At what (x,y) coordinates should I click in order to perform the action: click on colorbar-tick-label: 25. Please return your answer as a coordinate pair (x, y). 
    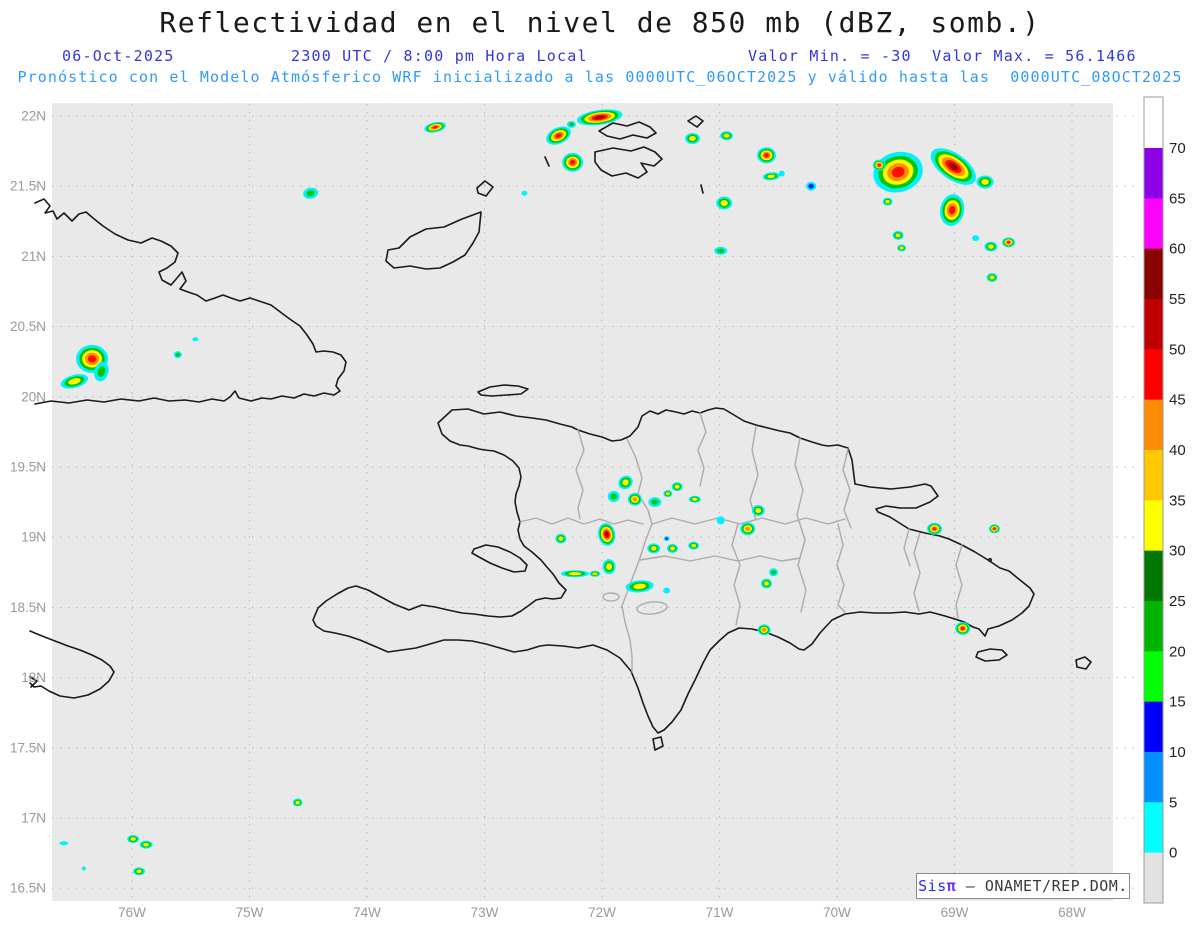
    Looking at the image, I should click on (1177, 601).